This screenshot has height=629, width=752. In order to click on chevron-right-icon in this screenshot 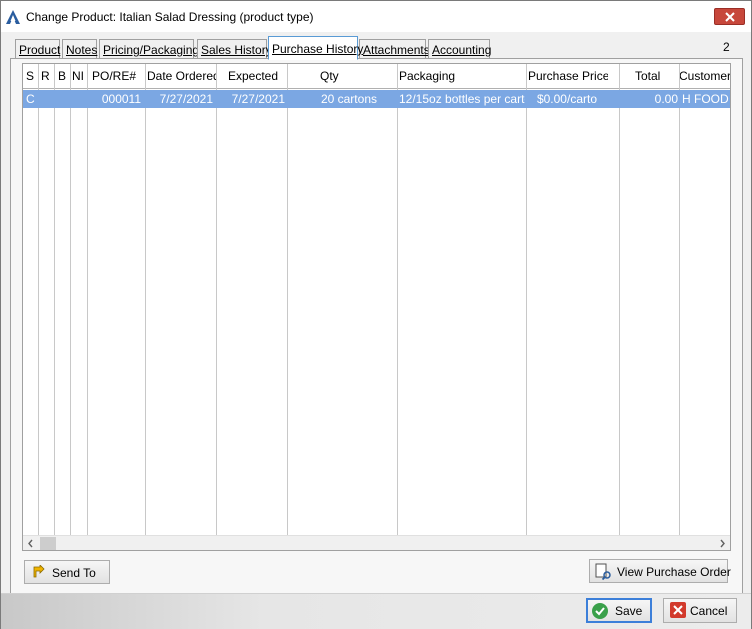, I will do `click(722, 543)`.